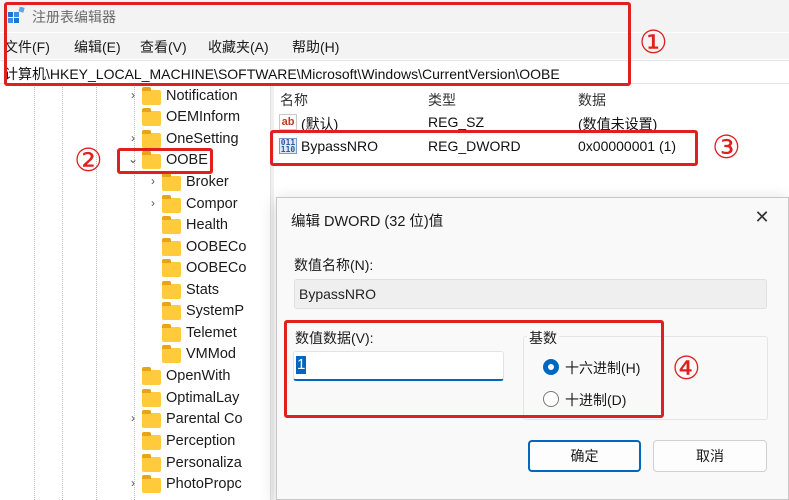  I want to click on value-type: REG_SZ, so click(456, 122).